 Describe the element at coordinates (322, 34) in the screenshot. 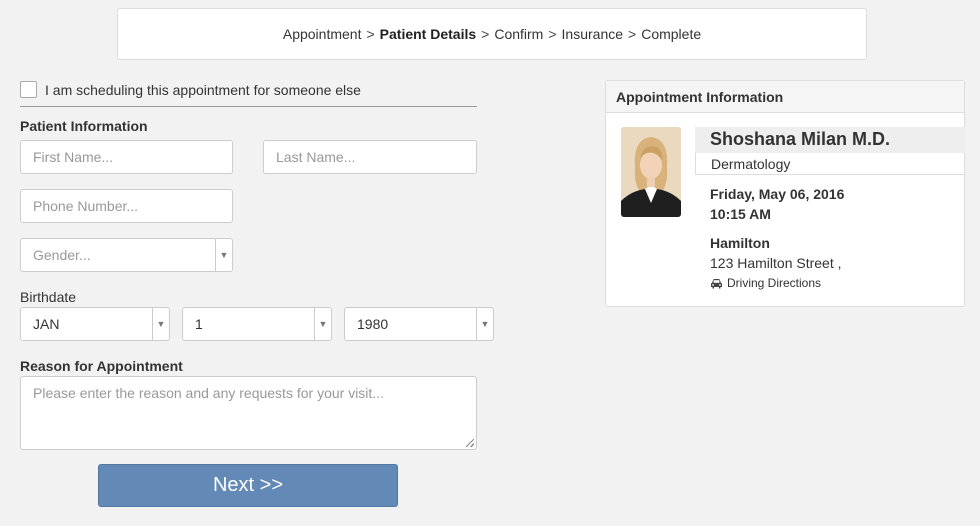

I see `breadcrumb-step-appointment: Appointment` at that location.